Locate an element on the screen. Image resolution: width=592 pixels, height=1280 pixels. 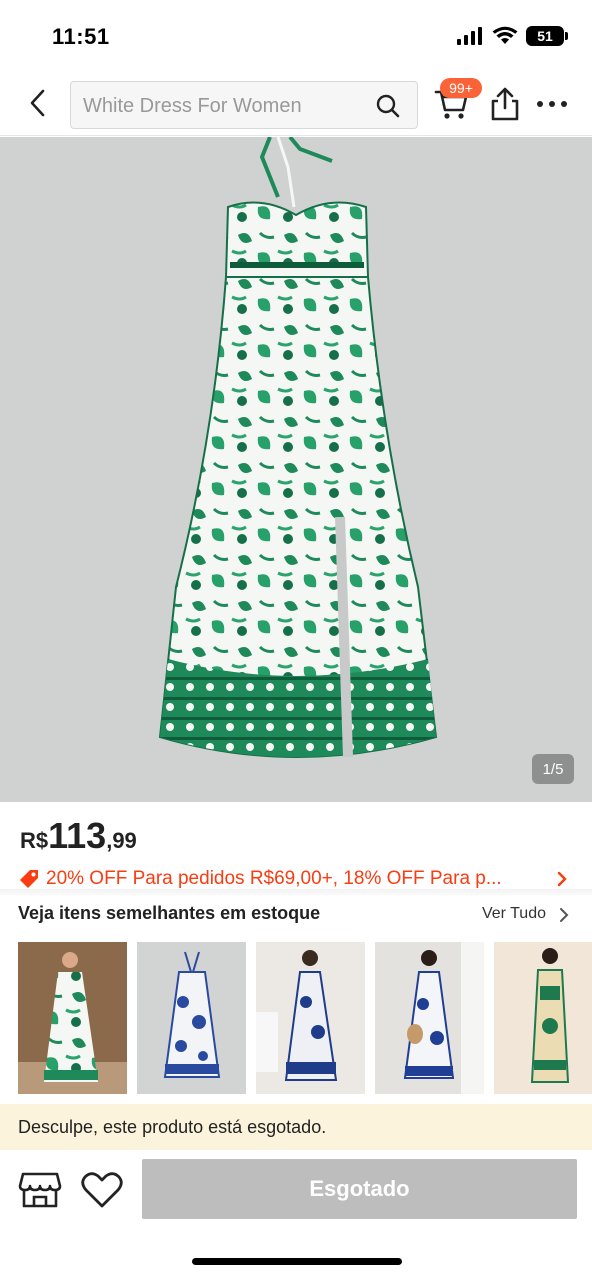
battery-icon: 51 is located at coordinates (547, 36).